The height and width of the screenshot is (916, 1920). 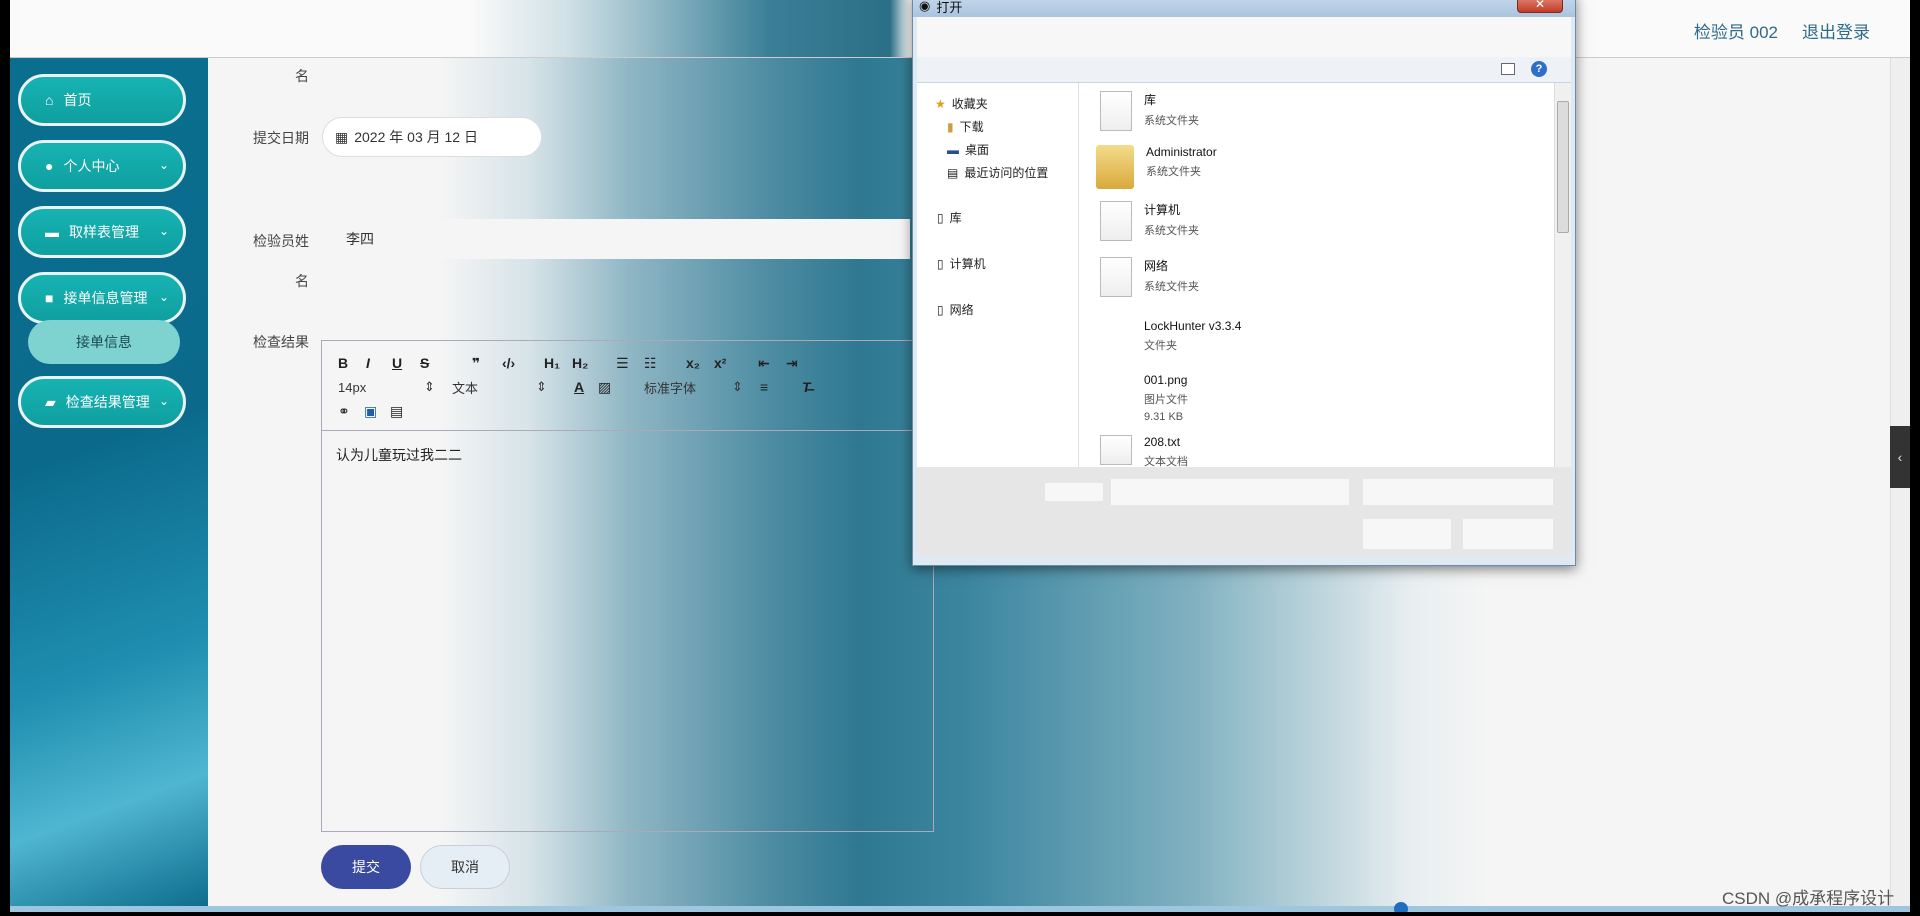 What do you see at coordinates (955, 218) in the screenshot?
I see `nav-label: 库` at bounding box center [955, 218].